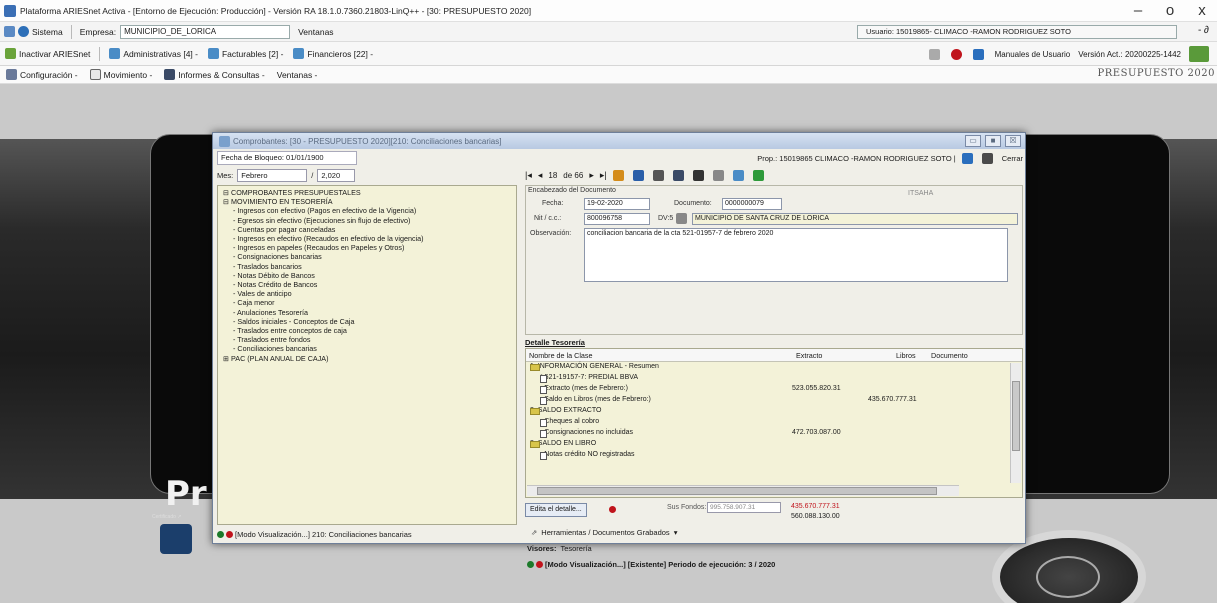  Describe the element at coordinates (245, 53) in the screenshot. I see `facturables-menu: Facturables [2] -` at that location.